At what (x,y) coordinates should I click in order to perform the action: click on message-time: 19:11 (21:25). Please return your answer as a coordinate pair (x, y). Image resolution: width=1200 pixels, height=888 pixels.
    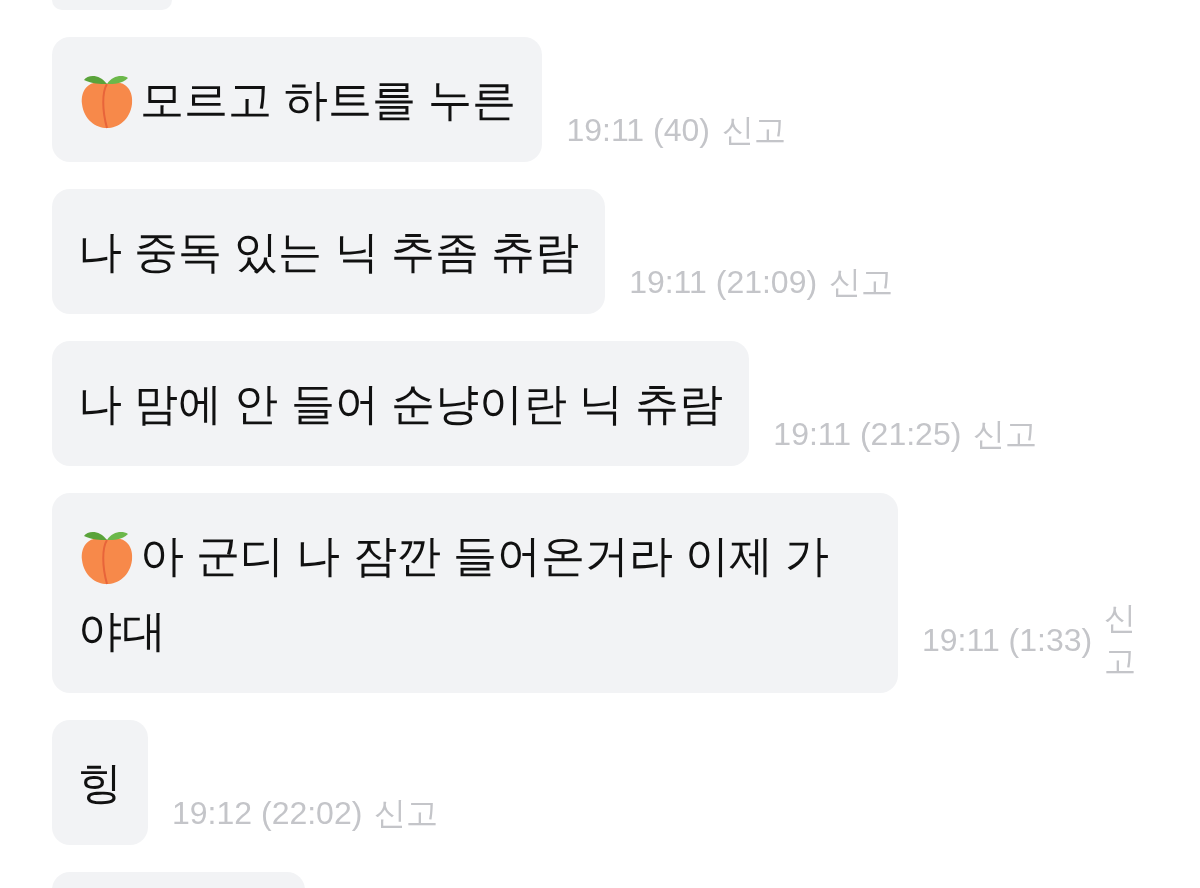
    Looking at the image, I should click on (867, 434).